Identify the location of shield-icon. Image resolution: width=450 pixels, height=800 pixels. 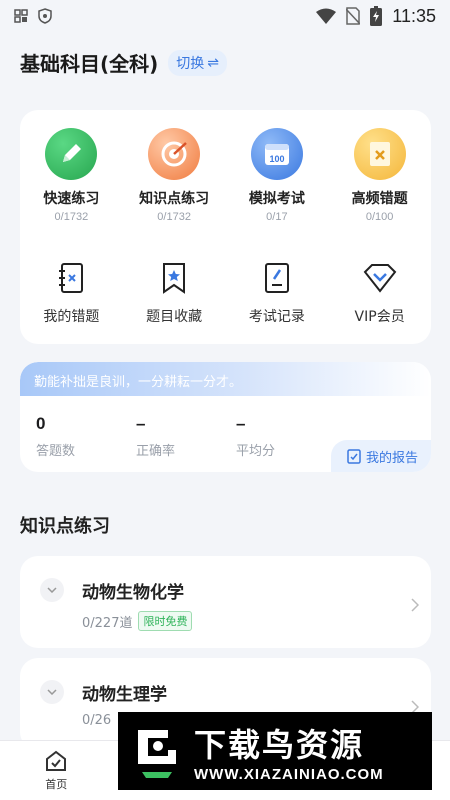
(45, 16).